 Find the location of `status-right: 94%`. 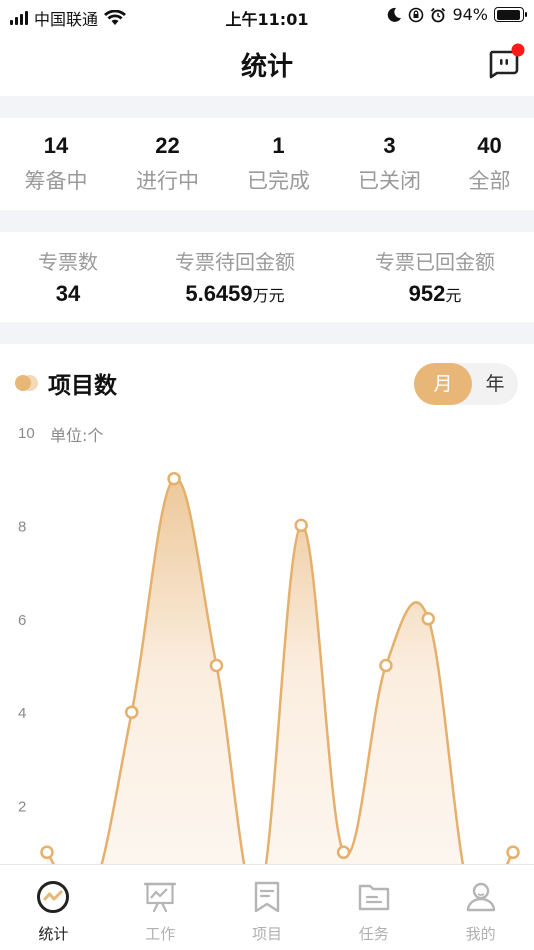

status-right: 94% is located at coordinates (456, 14).